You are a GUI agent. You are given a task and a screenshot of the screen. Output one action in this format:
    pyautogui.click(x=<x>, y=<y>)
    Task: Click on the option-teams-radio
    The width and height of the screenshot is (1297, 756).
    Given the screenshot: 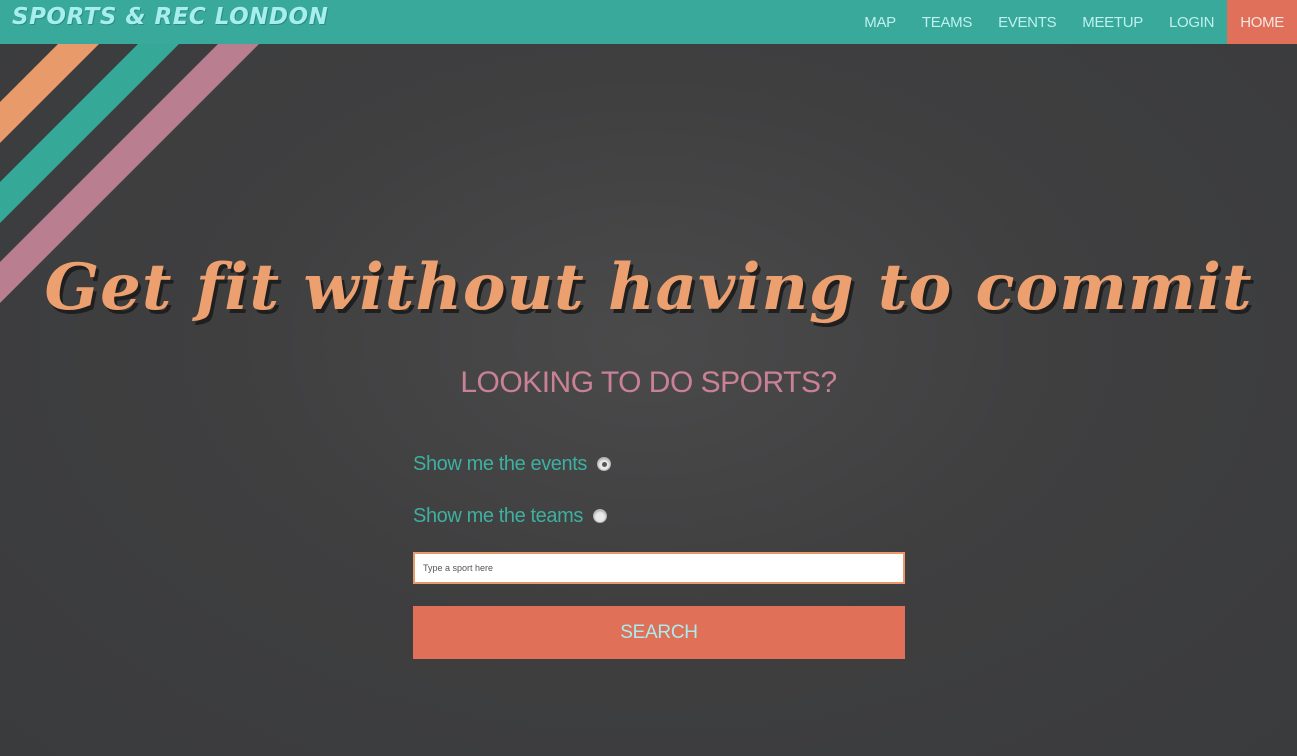 What is the action you would take?
    pyautogui.click(x=599, y=516)
    